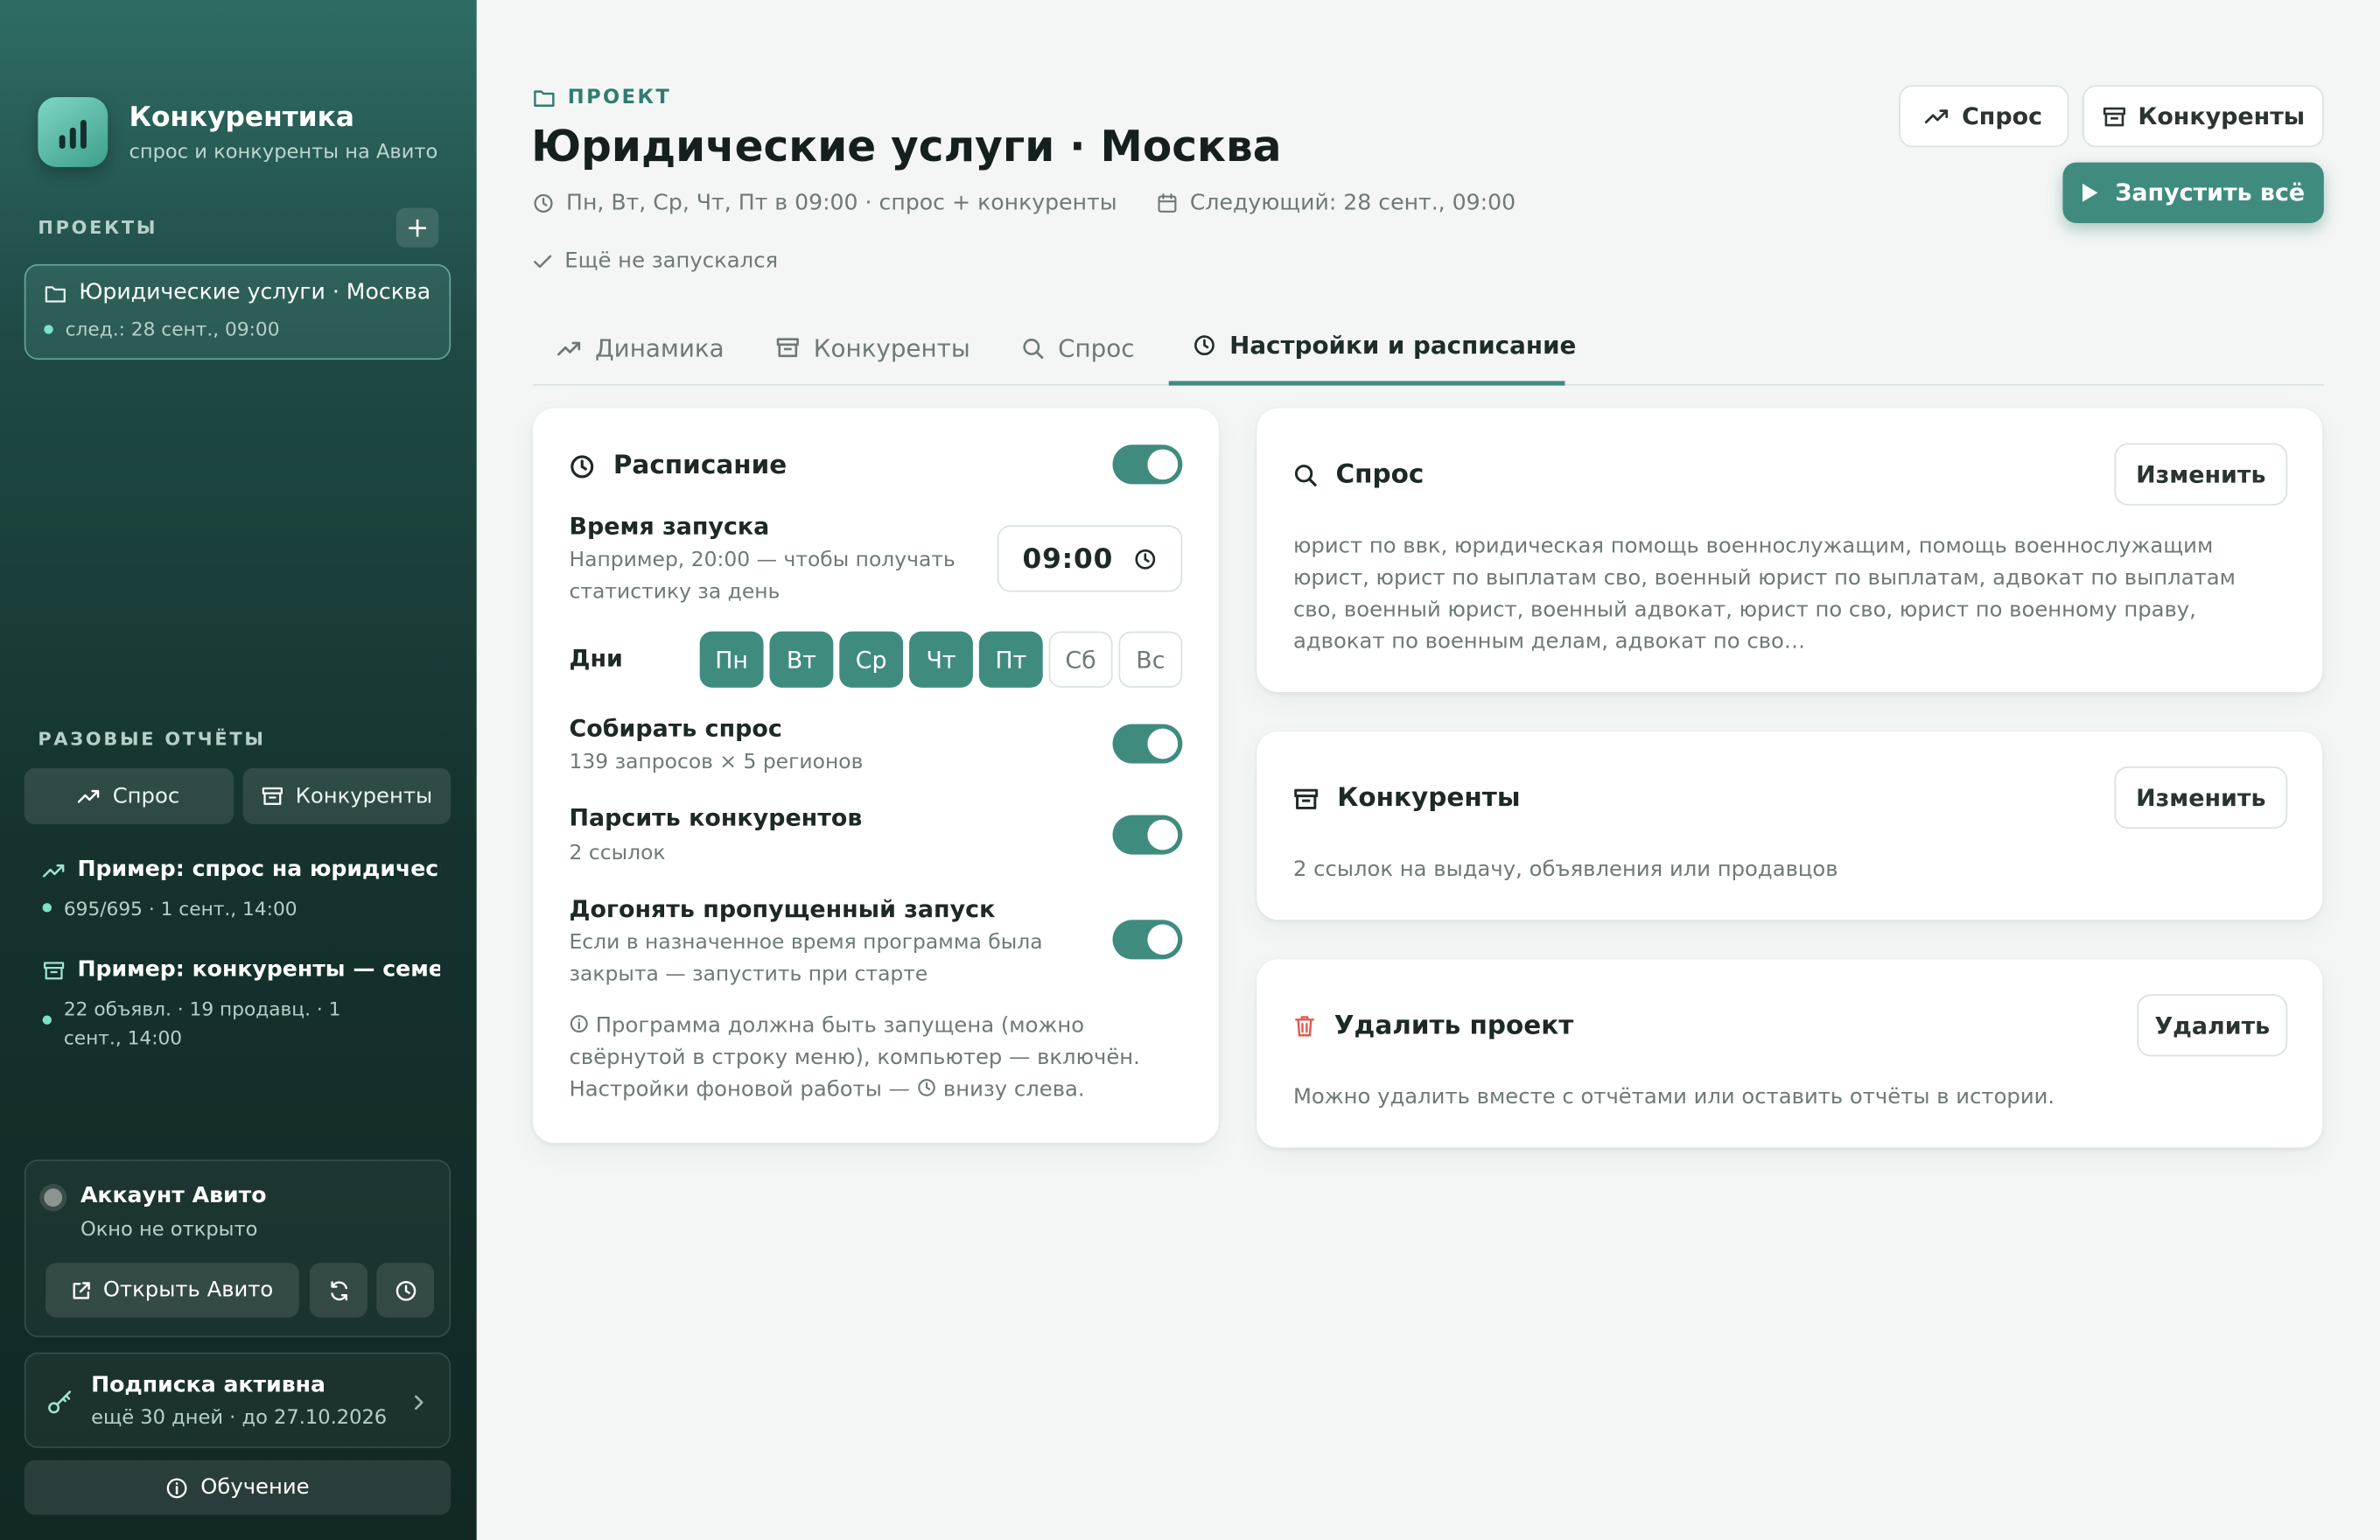 This screenshot has width=2380, height=1540. I want to click on one-time-report-buttons: Спрос Конкуренты, so click(238, 795).